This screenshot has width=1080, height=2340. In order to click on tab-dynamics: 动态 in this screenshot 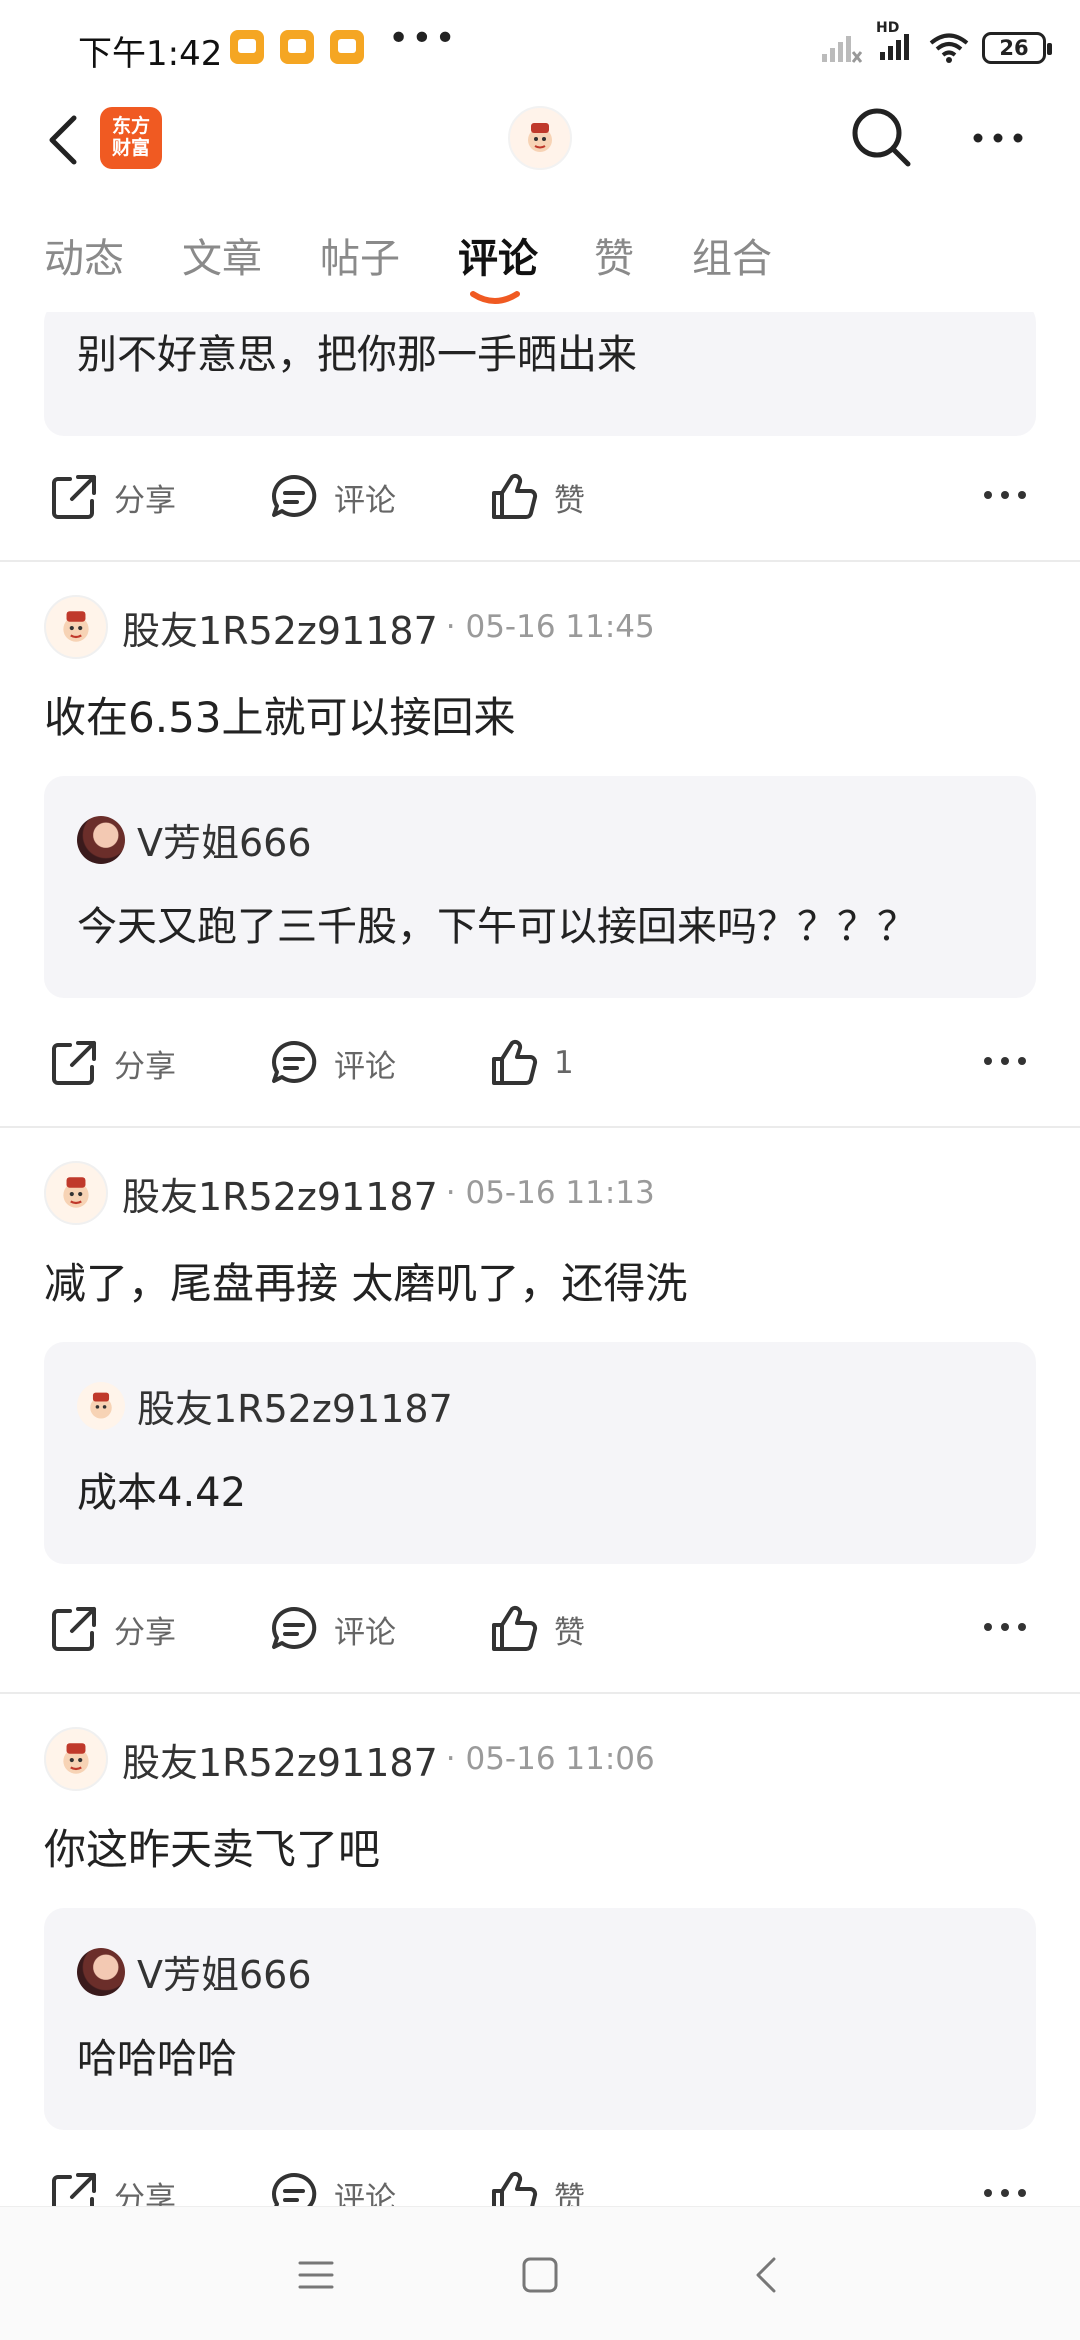, I will do `click(84, 255)`.